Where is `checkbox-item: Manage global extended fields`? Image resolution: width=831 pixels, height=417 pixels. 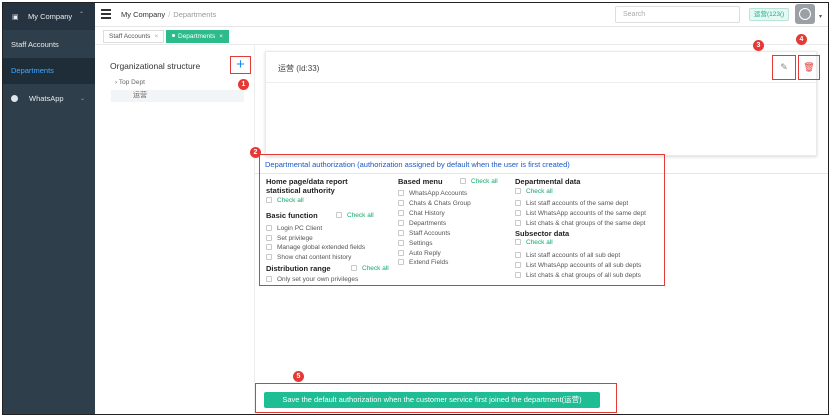 checkbox-item: Manage global extended fields is located at coordinates (315, 247).